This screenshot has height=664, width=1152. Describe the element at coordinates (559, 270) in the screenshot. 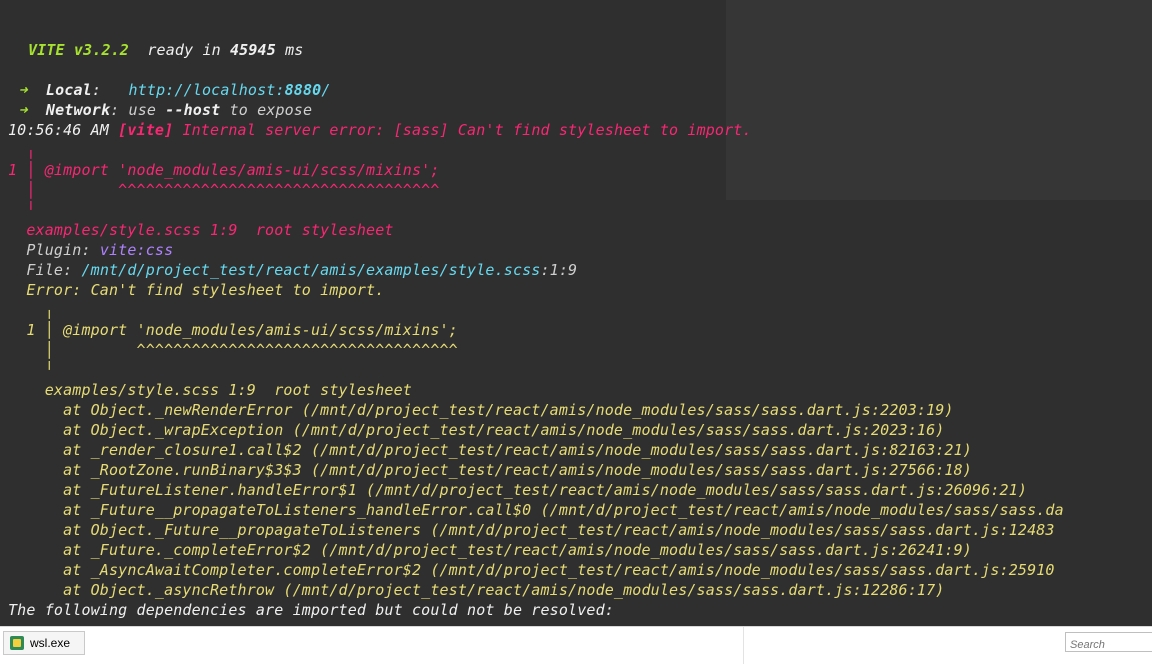

I see `terminal-segment: :1:9` at that location.